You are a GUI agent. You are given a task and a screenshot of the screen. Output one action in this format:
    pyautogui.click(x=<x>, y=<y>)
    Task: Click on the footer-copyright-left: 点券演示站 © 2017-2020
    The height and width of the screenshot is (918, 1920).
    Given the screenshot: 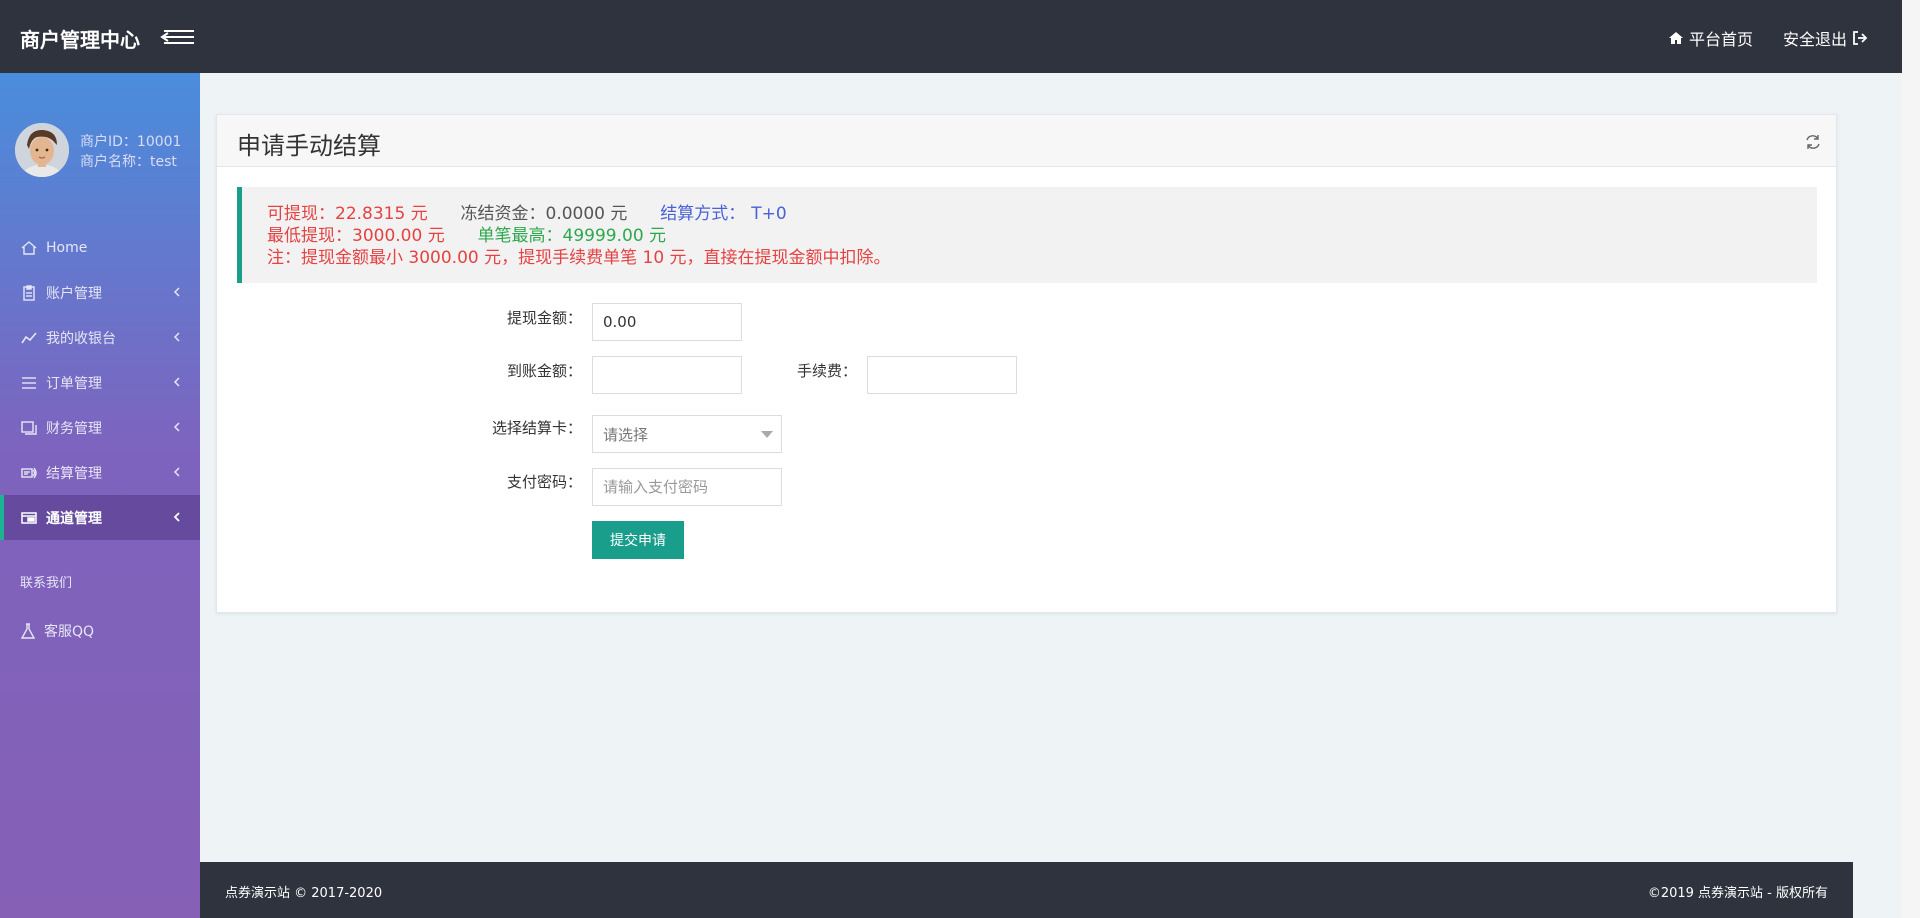 What is the action you would take?
    pyautogui.click(x=304, y=893)
    